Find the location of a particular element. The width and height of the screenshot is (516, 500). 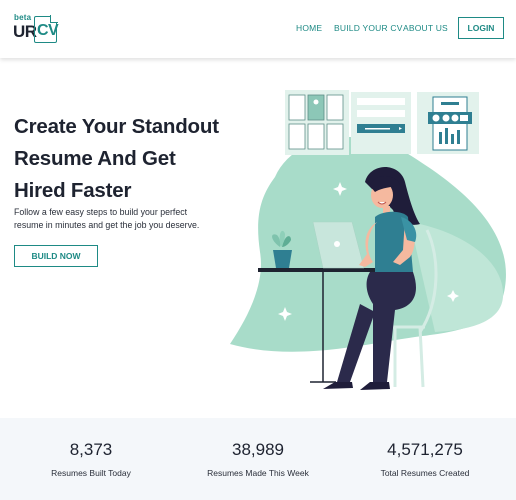

nav-home-link: HOME is located at coordinates (309, 28).